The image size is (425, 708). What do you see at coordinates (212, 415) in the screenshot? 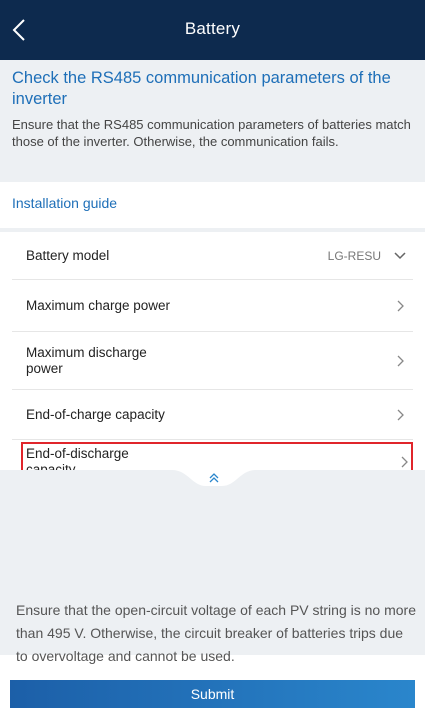
I see `end-of-charge-capacity-row: End-of-charge capacity` at bounding box center [212, 415].